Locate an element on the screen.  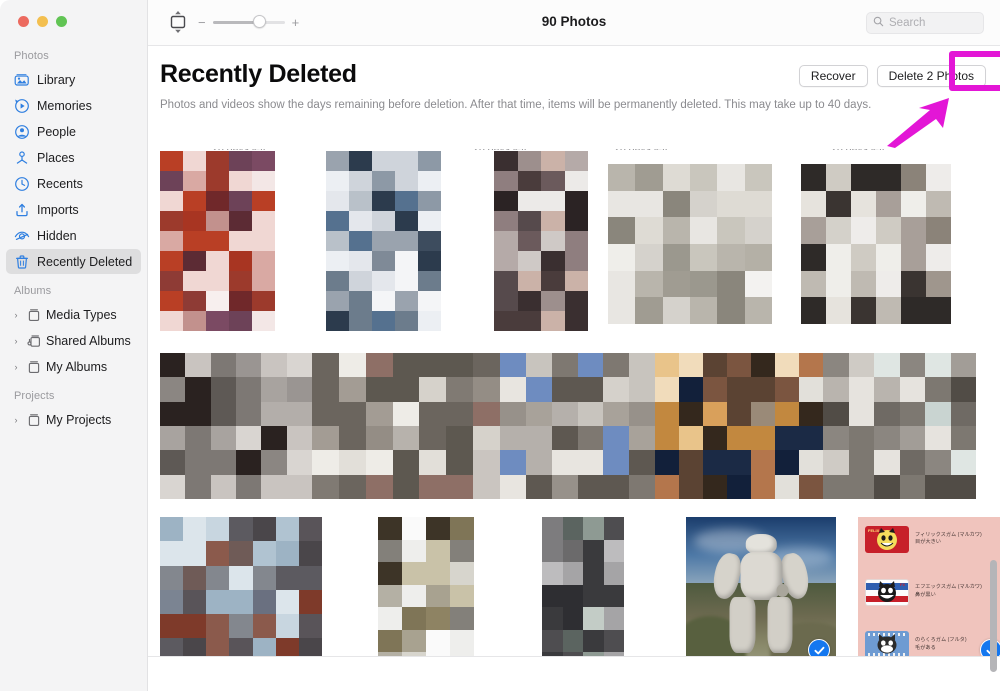
gum-card-row: FX エフエックスガム (マルカワ) 鼻が黒い is located at coordinates (929, 592).